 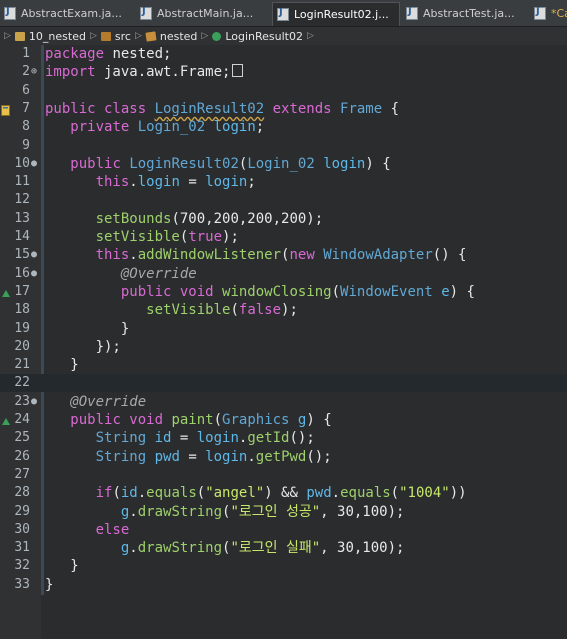 I want to click on line-number: 25, so click(x=22, y=438).